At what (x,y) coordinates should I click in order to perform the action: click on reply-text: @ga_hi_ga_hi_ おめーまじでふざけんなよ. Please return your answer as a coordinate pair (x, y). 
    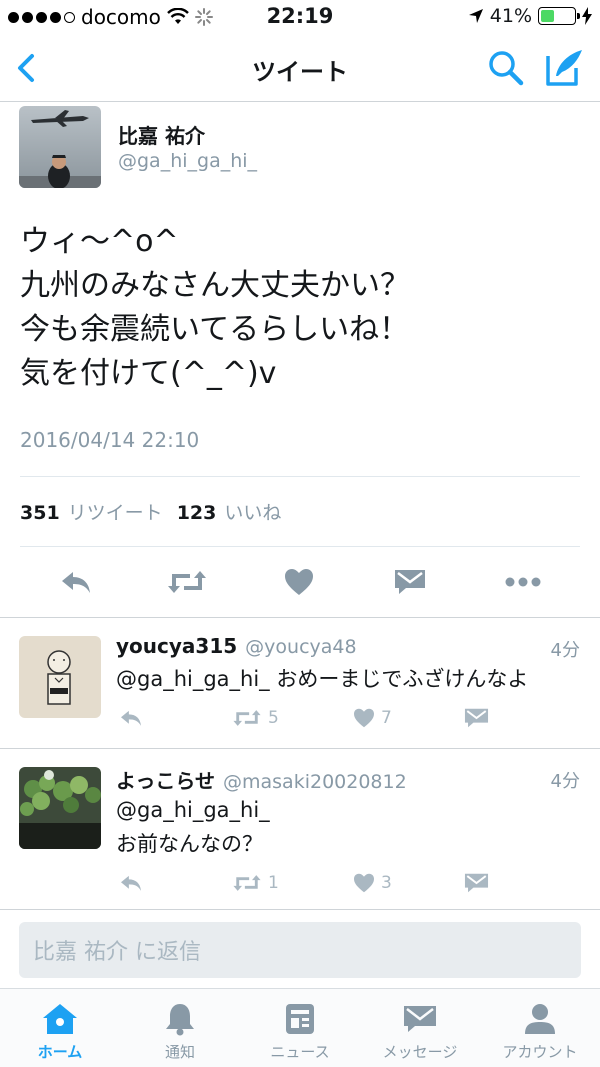
    Looking at the image, I should click on (322, 679).